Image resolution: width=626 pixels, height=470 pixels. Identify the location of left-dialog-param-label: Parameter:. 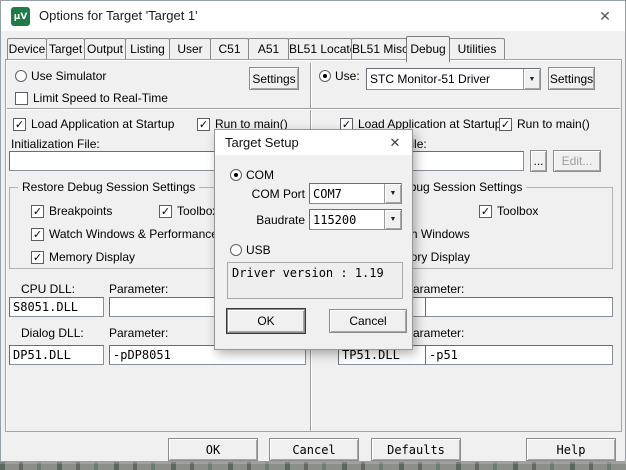
(139, 333).